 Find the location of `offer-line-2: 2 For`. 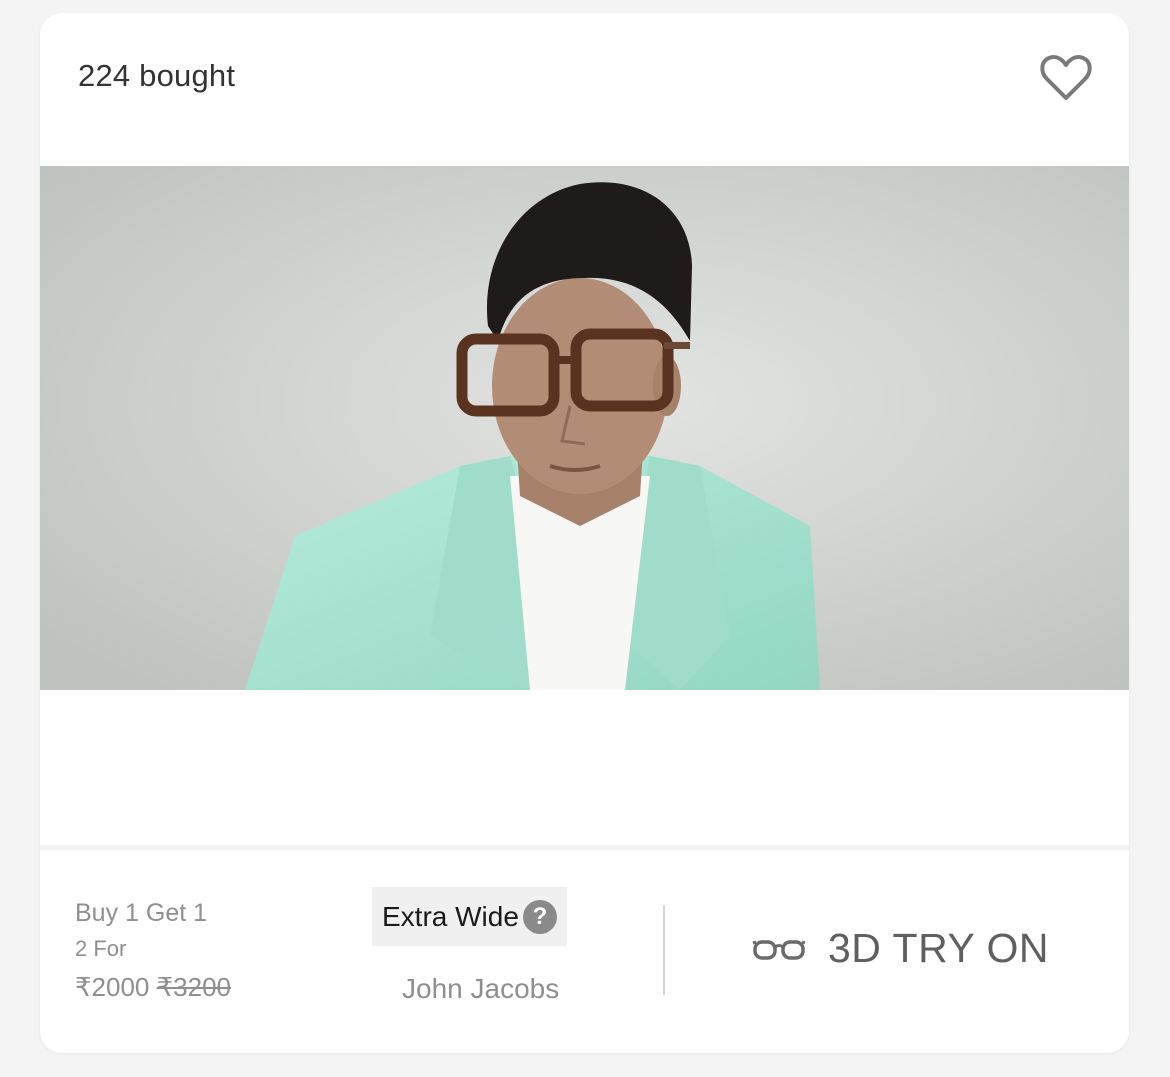

offer-line-2: 2 For is located at coordinates (101, 948).